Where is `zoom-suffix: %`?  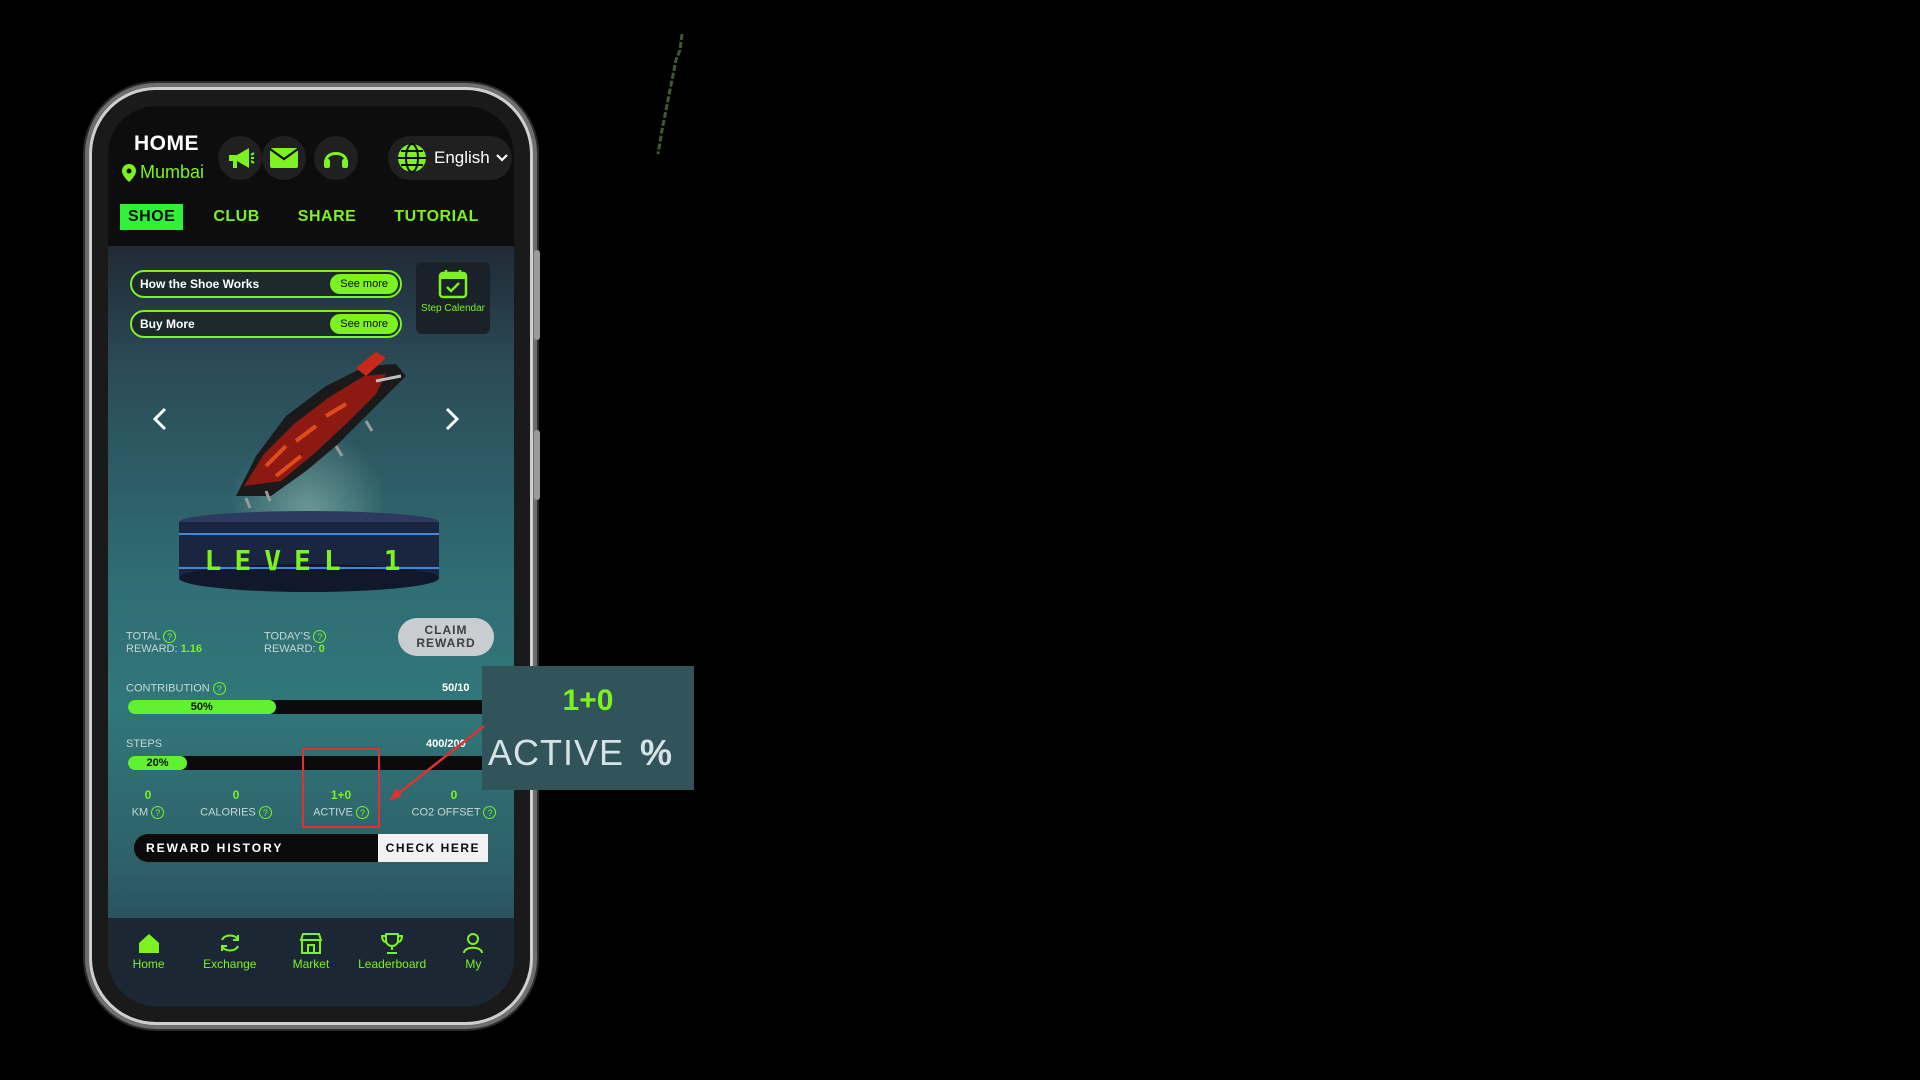 zoom-suffix: % is located at coordinates (656, 752).